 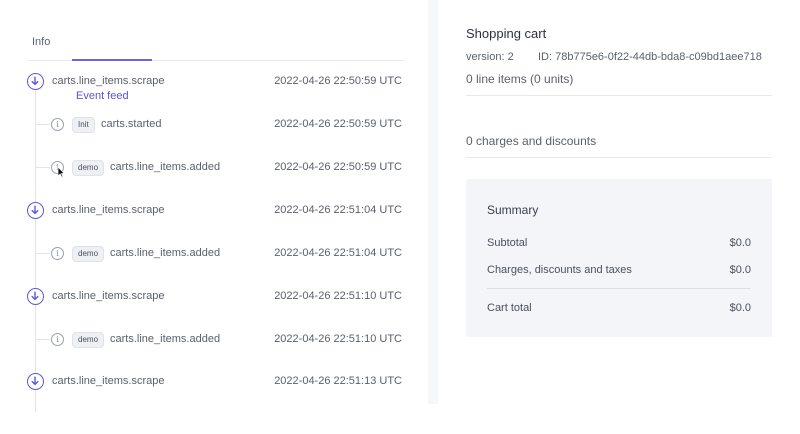 I want to click on summary-label: Subtotal, so click(x=507, y=243).